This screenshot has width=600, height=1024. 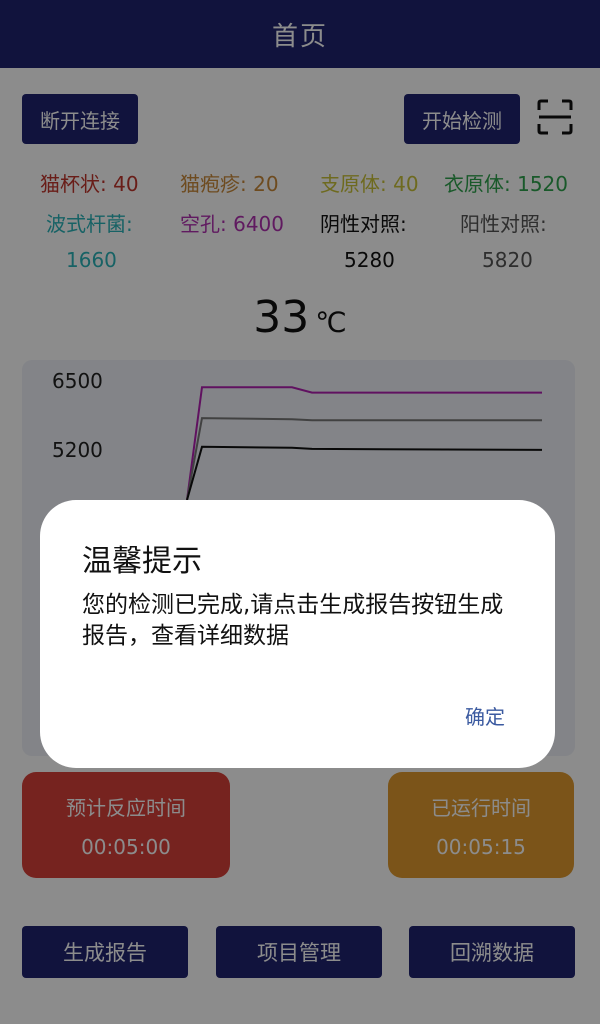 I want to click on dialog-title: 温馨提示, so click(x=142, y=561).